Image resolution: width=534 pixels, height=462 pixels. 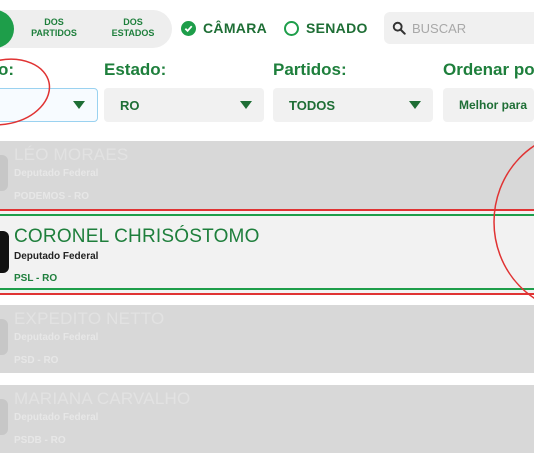 What do you see at coordinates (267, 175) in the screenshot?
I see `result-card-leo-moraes: LÉO MORAES Deputado Federal PODEMOS - RO` at bounding box center [267, 175].